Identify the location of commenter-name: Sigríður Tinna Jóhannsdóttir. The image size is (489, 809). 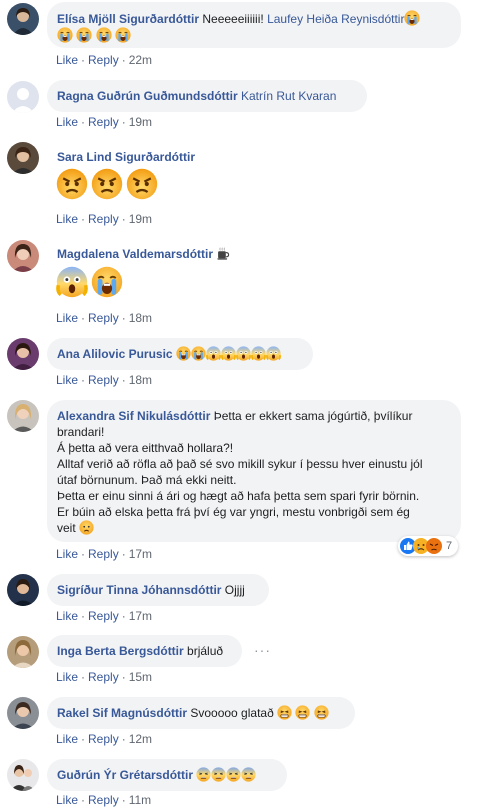
(139, 590).